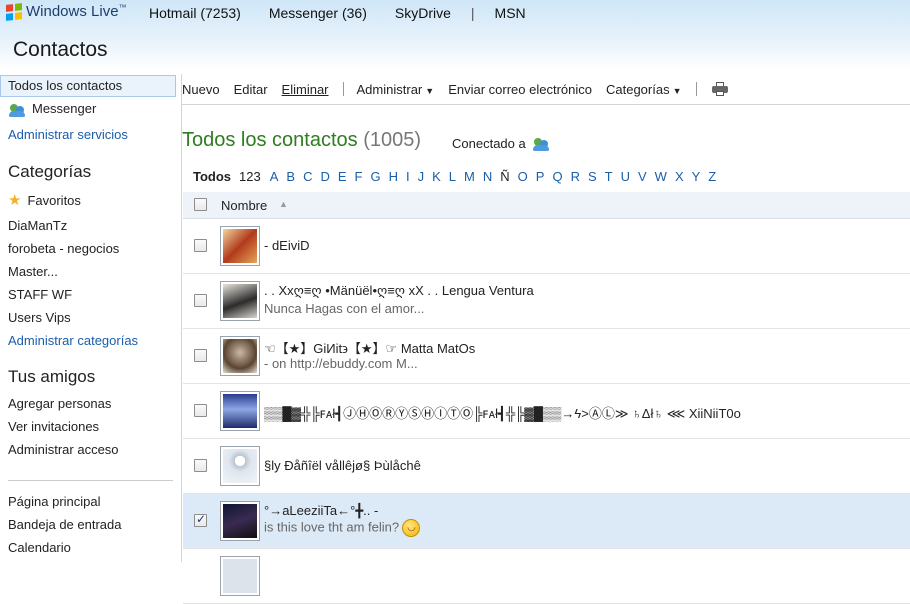 Image resolution: width=910 pixels, height=604 pixels. Describe the element at coordinates (250, 176) in the screenshot. I see `filter-numbers: 123` at that location.